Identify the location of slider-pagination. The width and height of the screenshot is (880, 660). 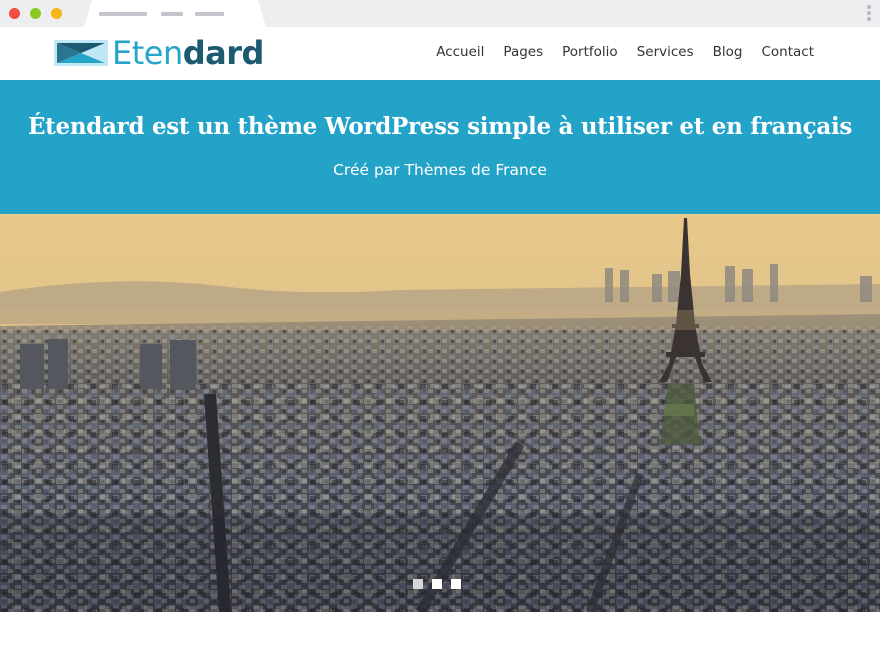
(437, 584).